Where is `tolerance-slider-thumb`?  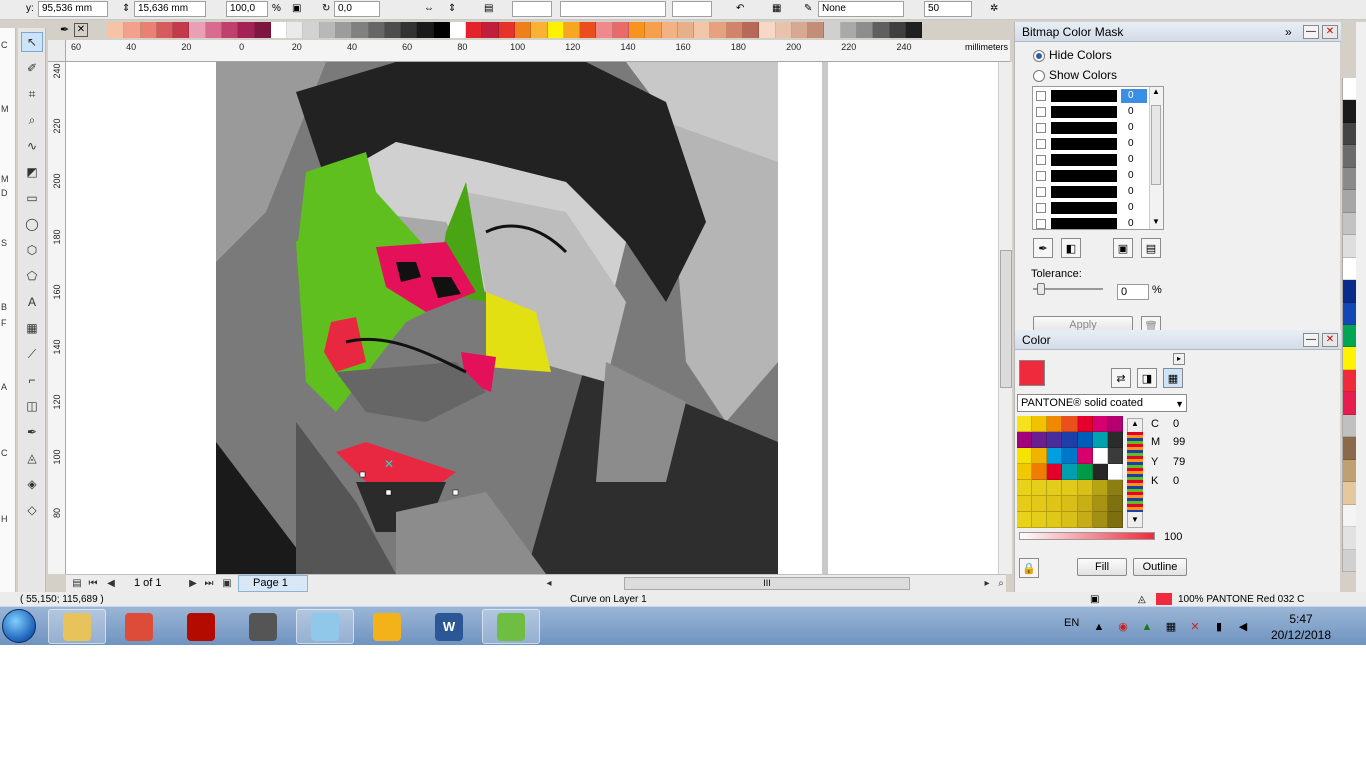
tolerance-slider-thumb is located at coordinates (1041, 289).